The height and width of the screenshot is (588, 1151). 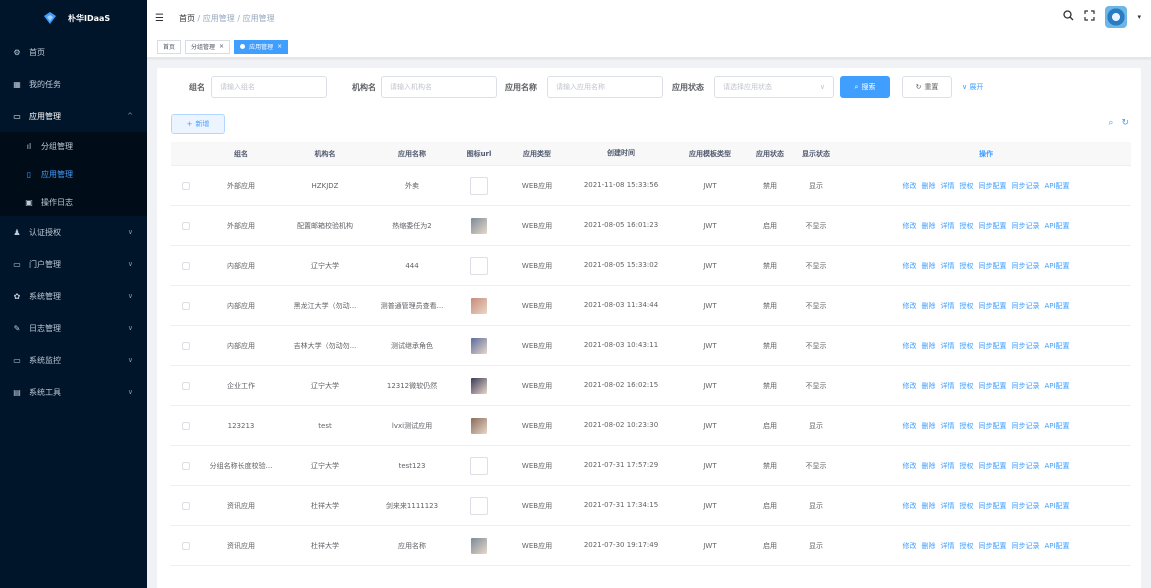 What do you see at coordinates (605, 87) in the screenshot?
I see `app-name-input: 请输入应用名称` at bounding box center [605, 87].